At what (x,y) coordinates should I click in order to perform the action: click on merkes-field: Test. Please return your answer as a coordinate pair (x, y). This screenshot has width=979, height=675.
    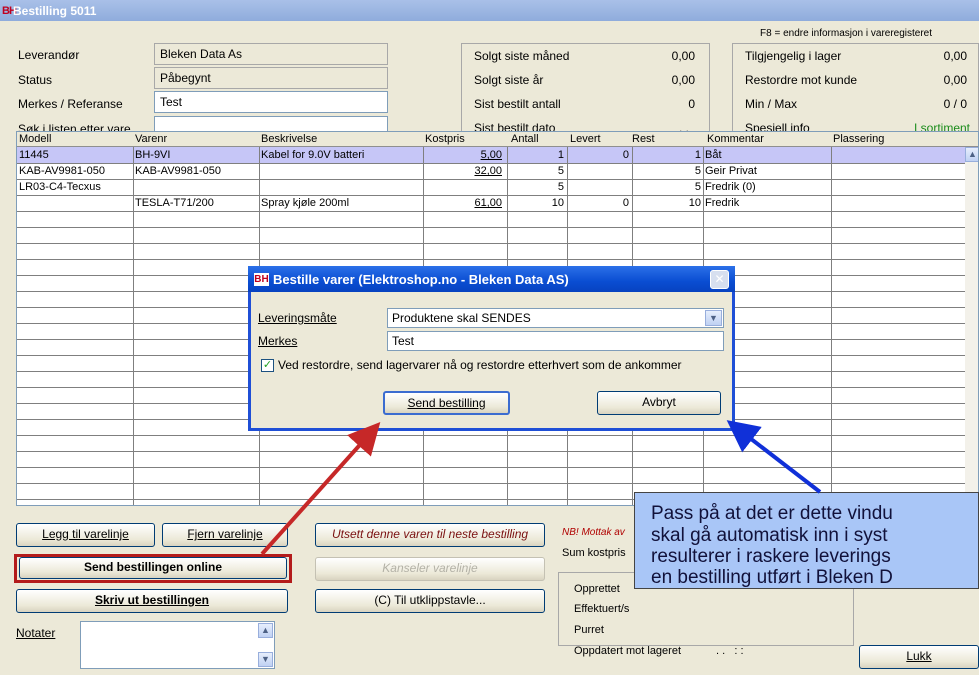
    Looking at the image, I should click on (271, 102).